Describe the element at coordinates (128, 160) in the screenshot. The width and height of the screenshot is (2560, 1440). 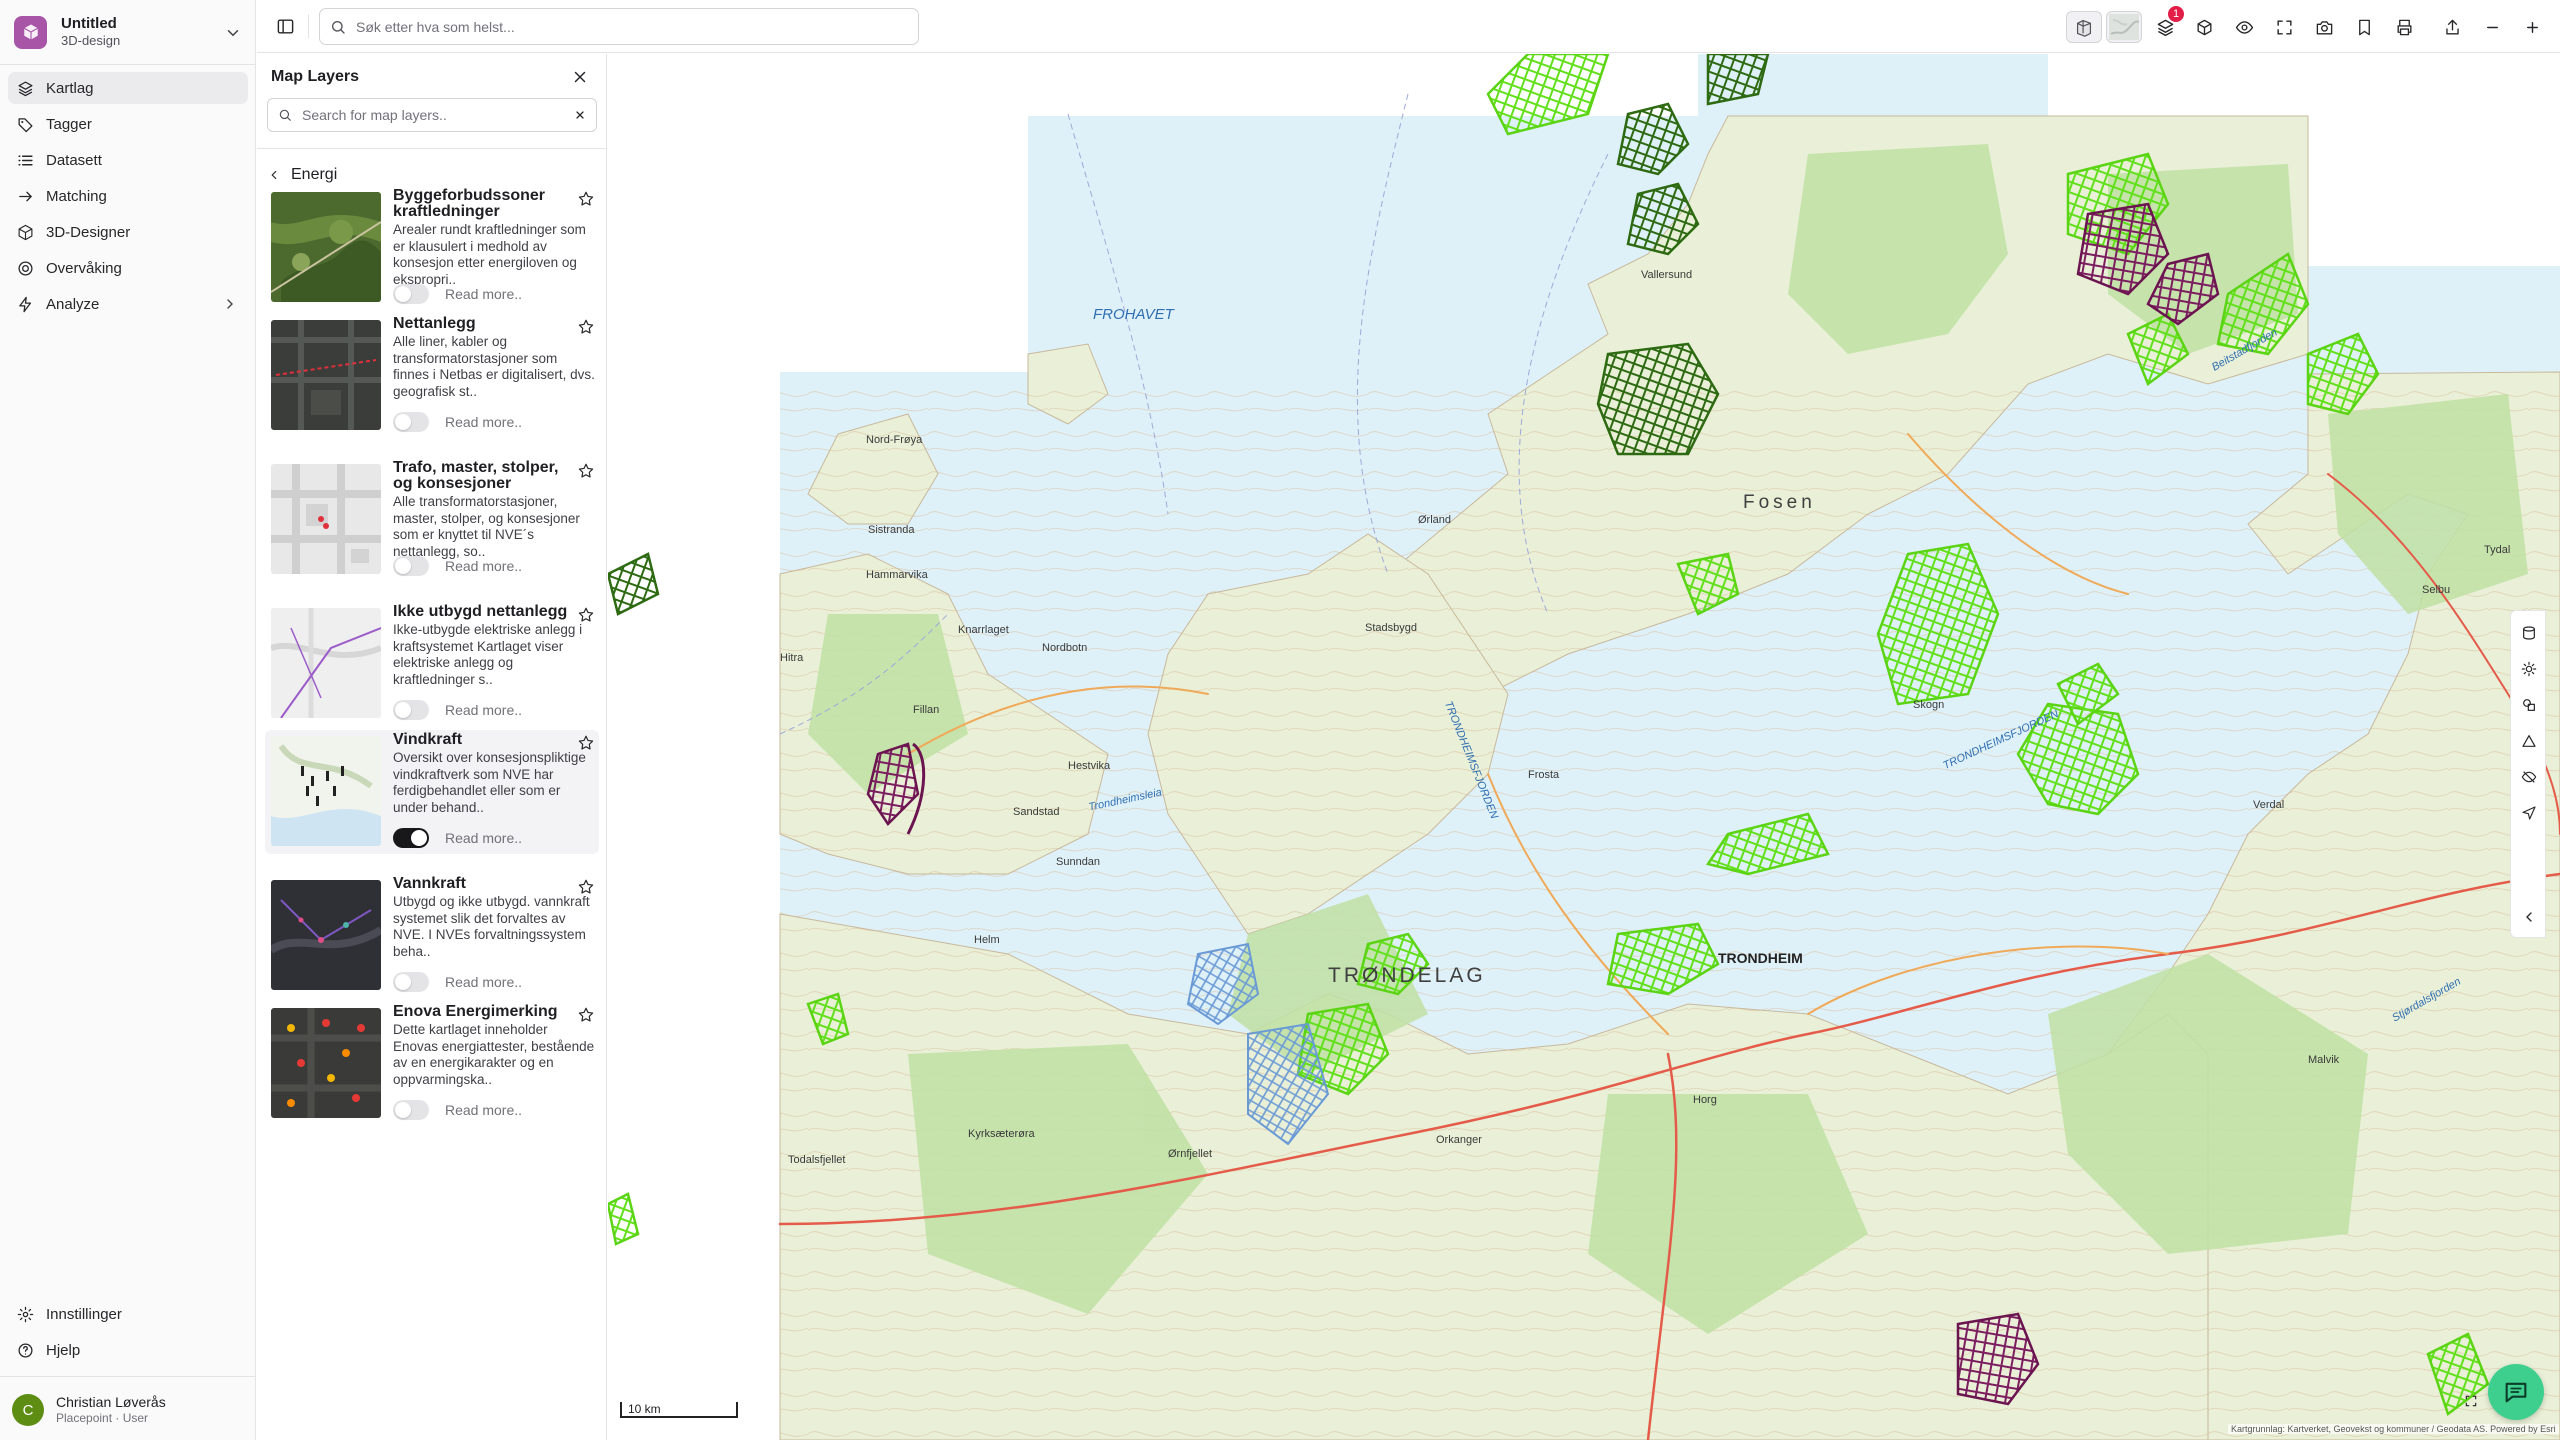
I see `nav-datasett: Datasett` at that location.